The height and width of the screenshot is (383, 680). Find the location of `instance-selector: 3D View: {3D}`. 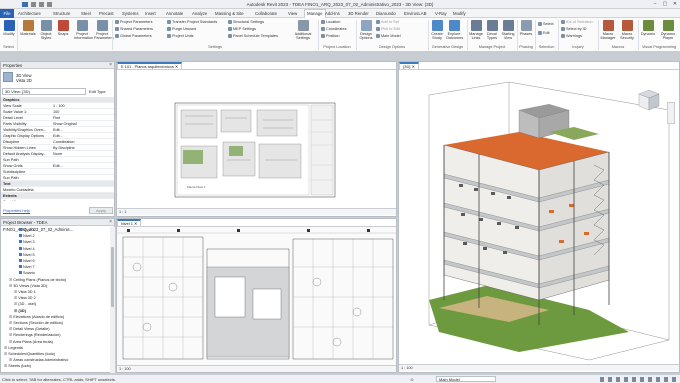

instance-selector: 3D View: {3D} is located at coordinates (44, 91).